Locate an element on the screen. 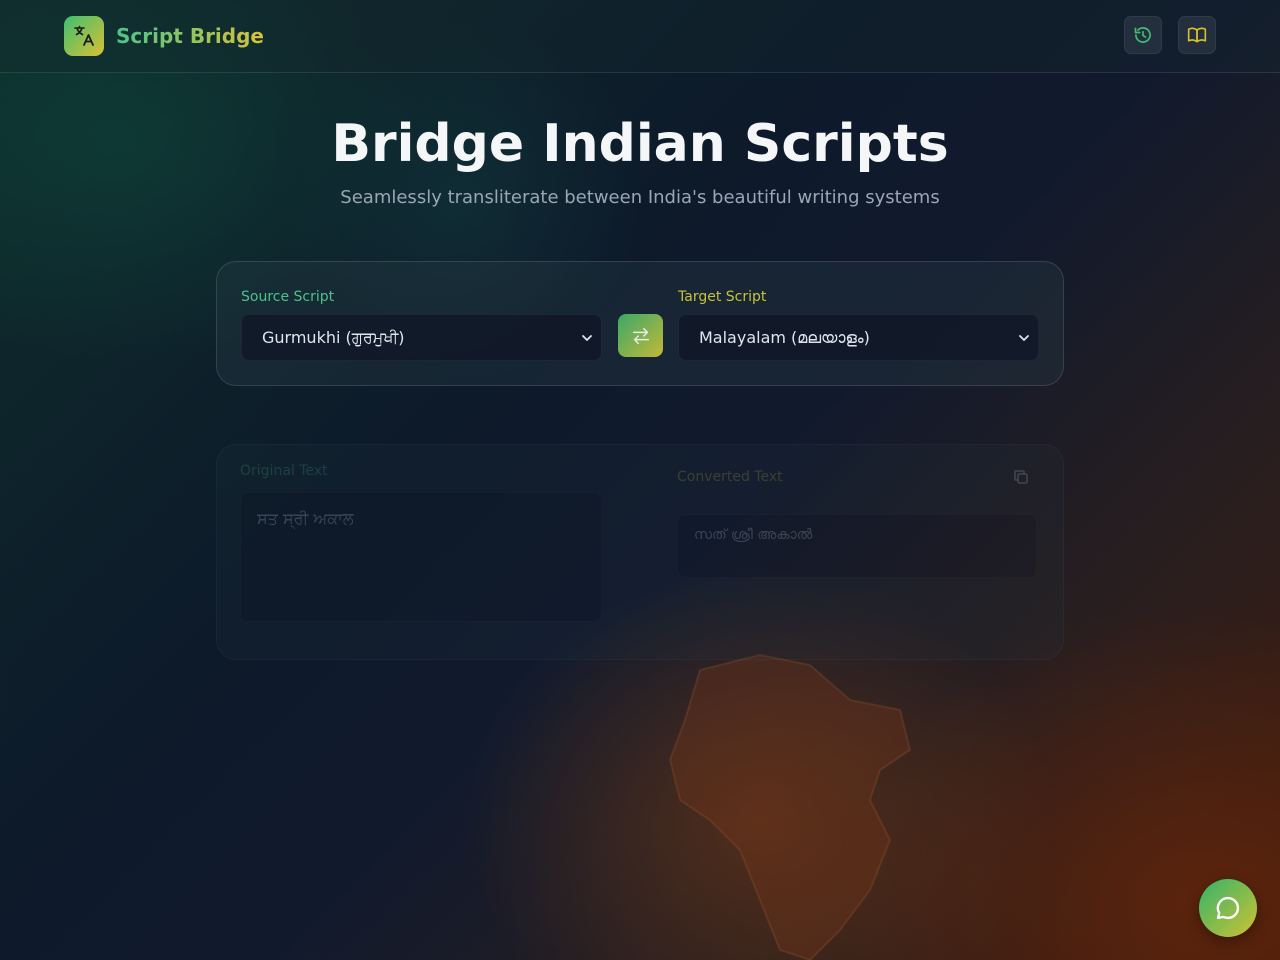  target-script-select: Malayalam (മലയാളം) is located at coordinates (858, 337).